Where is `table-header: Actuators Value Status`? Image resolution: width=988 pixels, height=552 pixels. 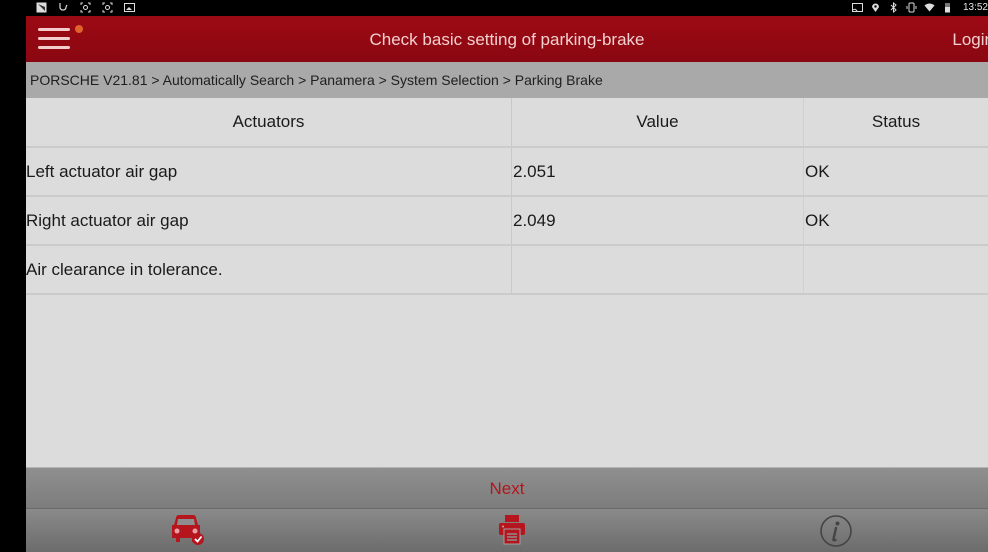
table-header: Actuators Value Status is located at coordinates (507, 123).